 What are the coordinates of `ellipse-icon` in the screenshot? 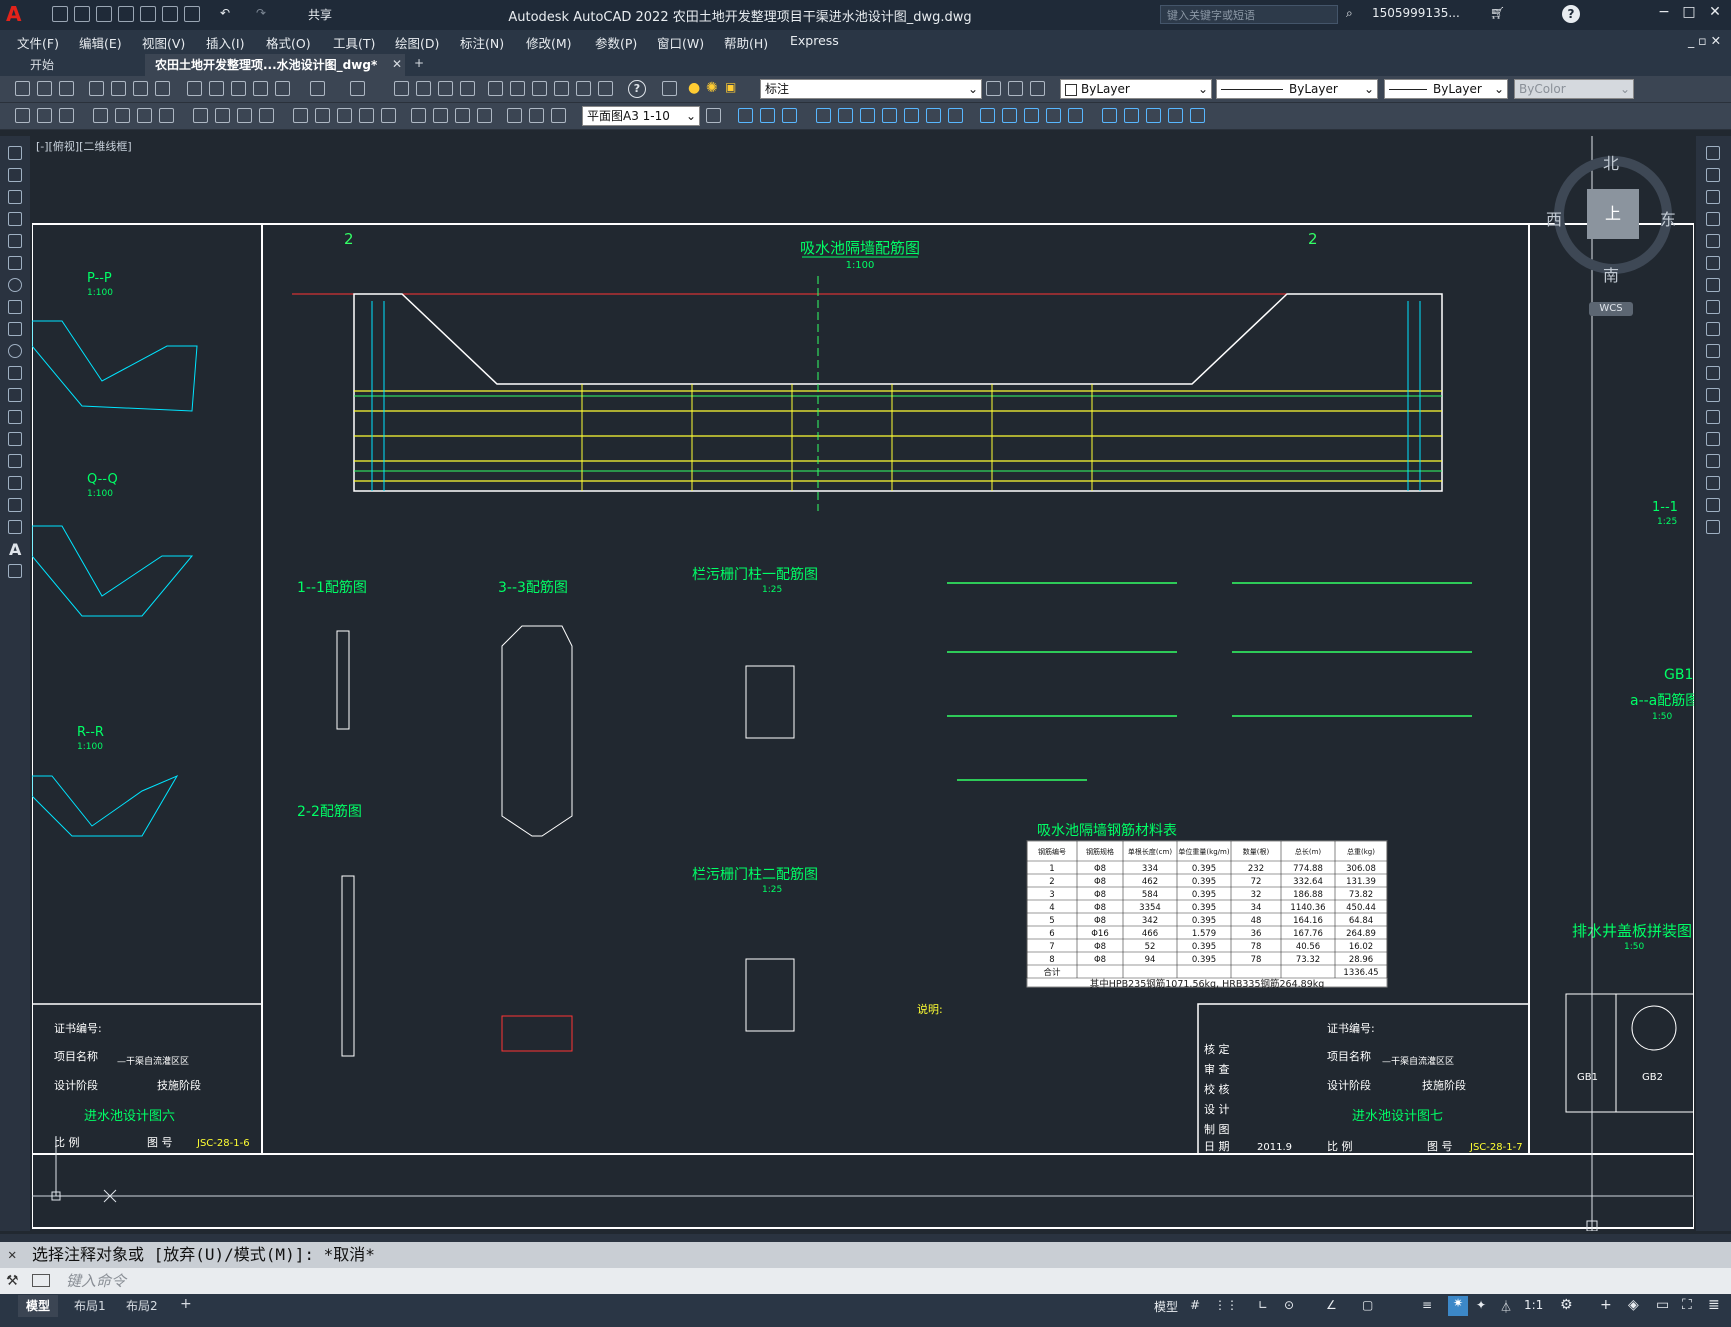 It's located at (15, 351).